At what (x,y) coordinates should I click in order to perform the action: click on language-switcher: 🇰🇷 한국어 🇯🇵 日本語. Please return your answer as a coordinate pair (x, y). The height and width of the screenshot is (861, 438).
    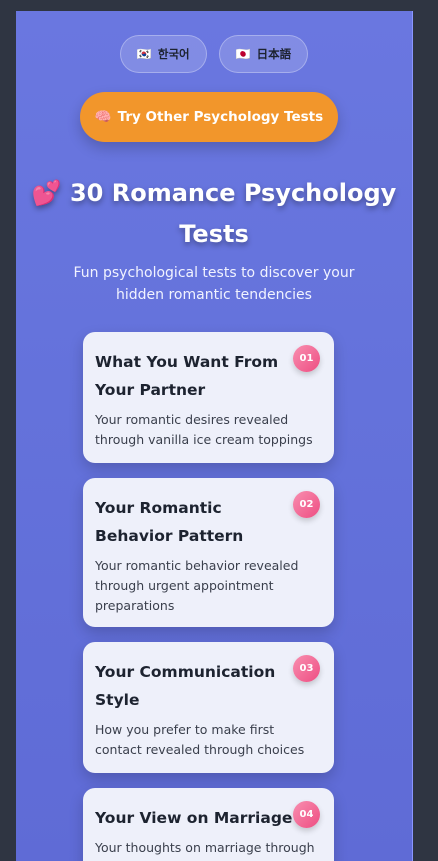
    Looking at the image, I should click on (214, 54).